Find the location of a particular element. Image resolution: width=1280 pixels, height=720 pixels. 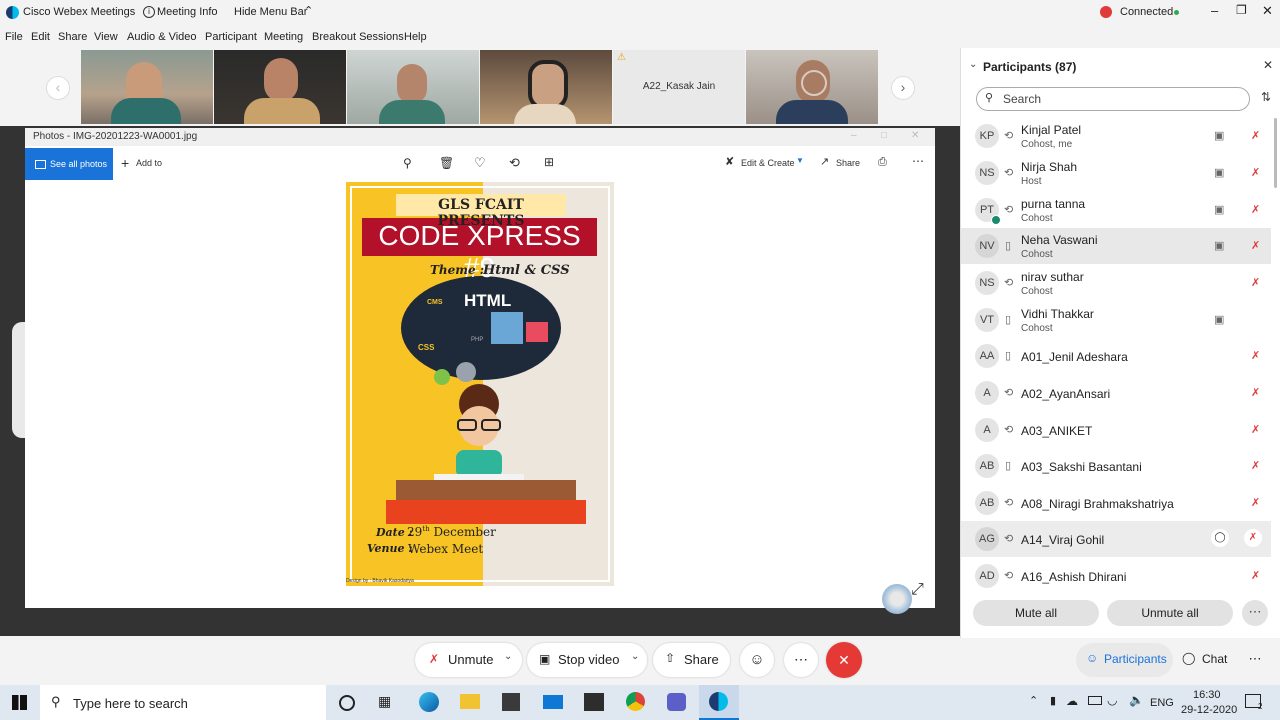

taskbar-search-box: ⚲ Type here to search is located at coordinates (183, 702).